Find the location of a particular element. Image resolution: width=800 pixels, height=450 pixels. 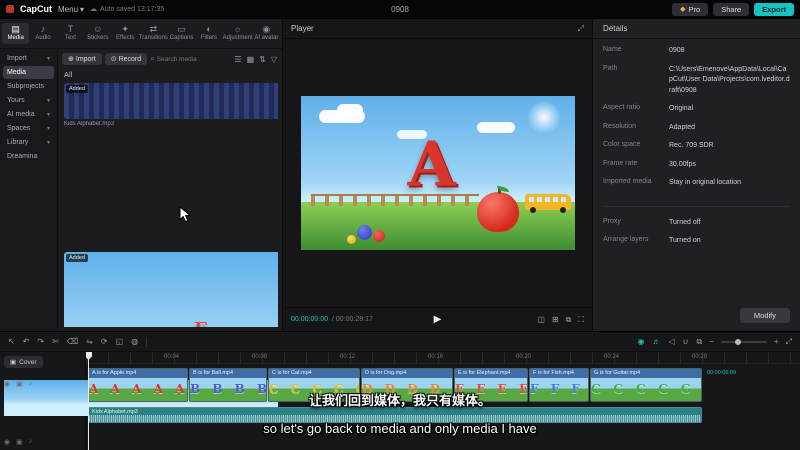

delete-icon: ⌫ is located at coordinates (72, 341).